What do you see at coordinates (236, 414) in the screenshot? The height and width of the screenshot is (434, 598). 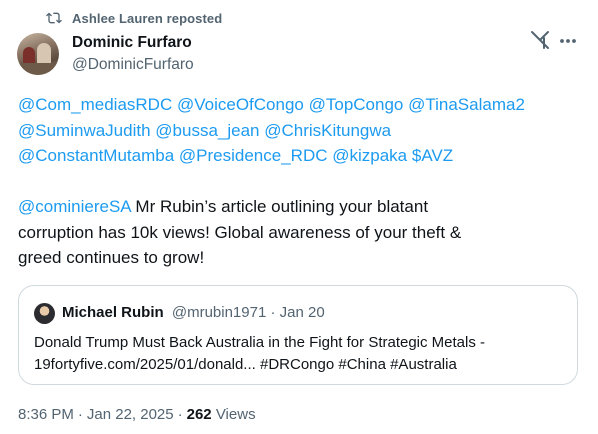 I see `views-label: Views` at bounding box center [236, 414].